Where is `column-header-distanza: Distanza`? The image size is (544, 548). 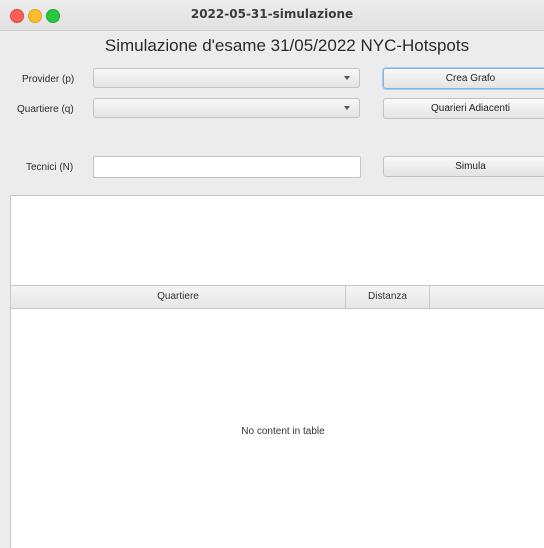
column-header-distanza: Distanza is located at coordinates (388, 297).